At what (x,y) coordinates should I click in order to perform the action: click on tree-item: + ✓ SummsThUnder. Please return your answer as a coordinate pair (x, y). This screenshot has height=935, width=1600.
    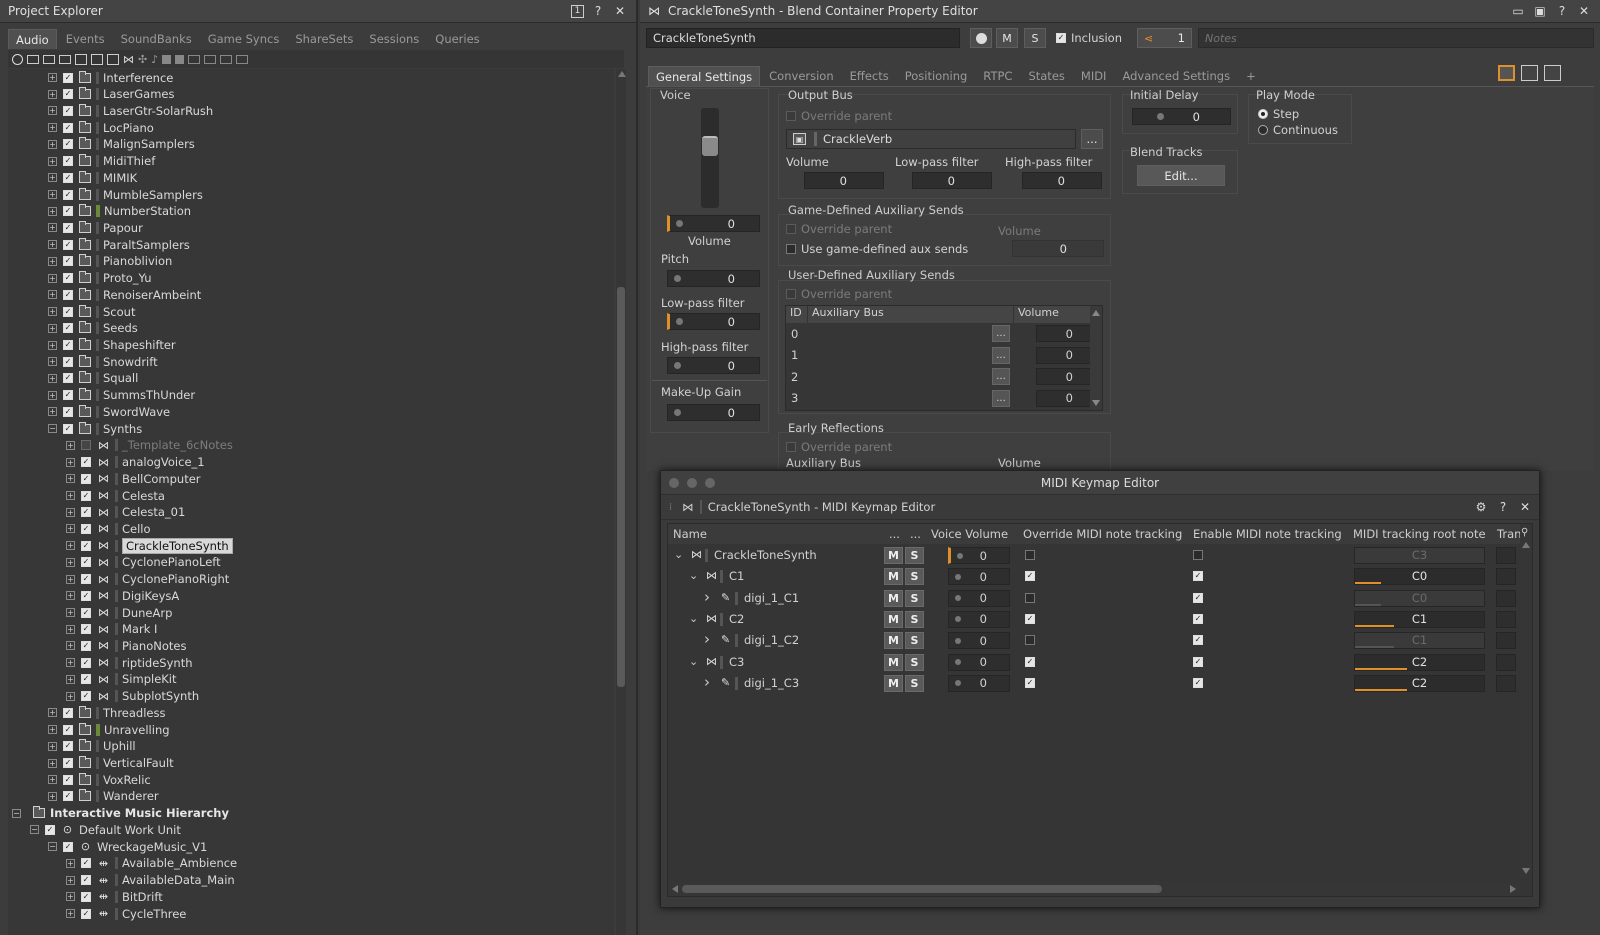
    Looking at the image, I should click on (121, 395).